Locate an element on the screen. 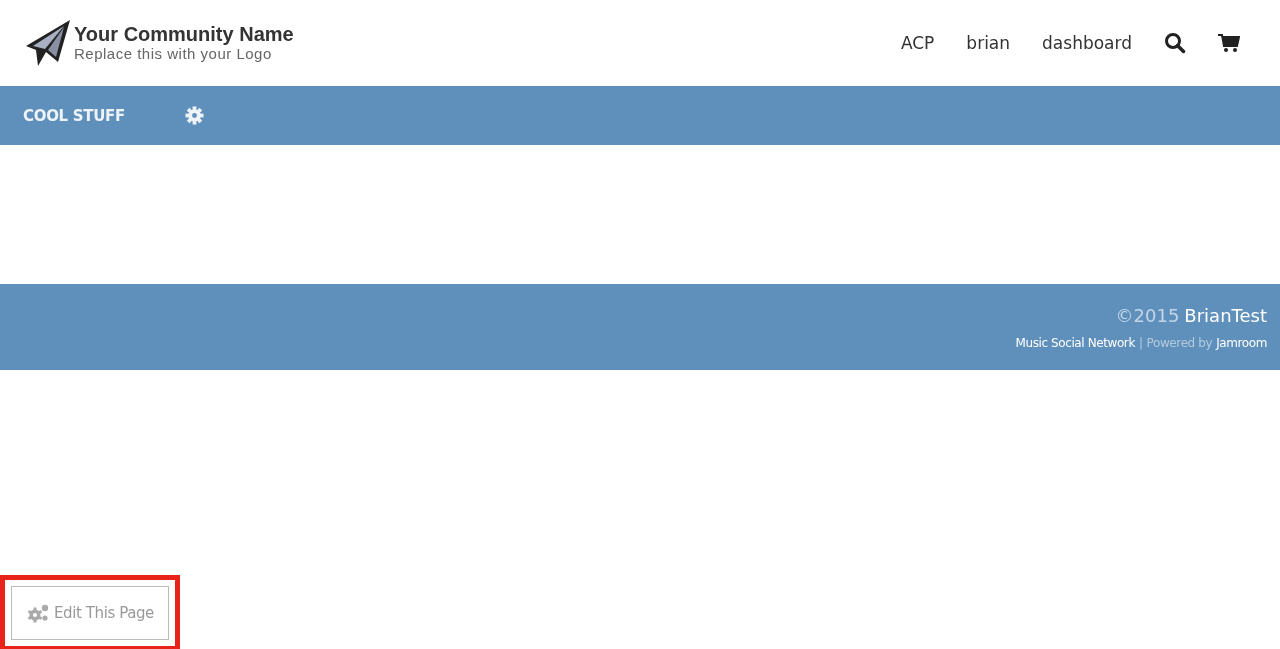 The height and width of the screenshot is (649, 1280). paper-plane-icon is located at coordinates (48, 43).